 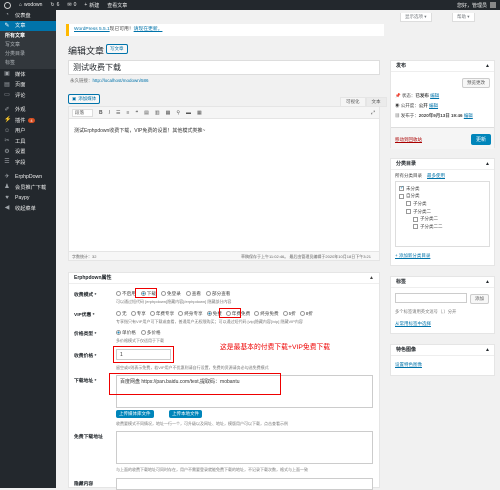 I want to click on pin-icon: ✎, so click(x=7, y=25).